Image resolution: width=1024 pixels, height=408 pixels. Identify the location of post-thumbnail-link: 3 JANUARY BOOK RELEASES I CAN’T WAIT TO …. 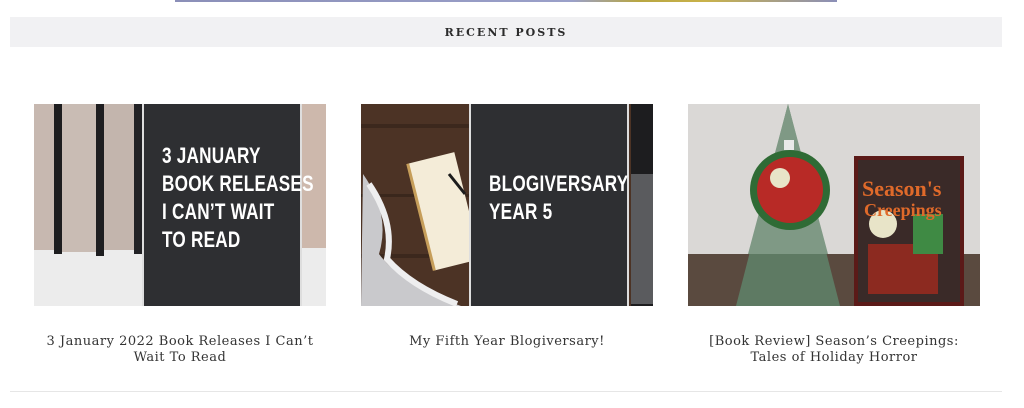
(180, 205).